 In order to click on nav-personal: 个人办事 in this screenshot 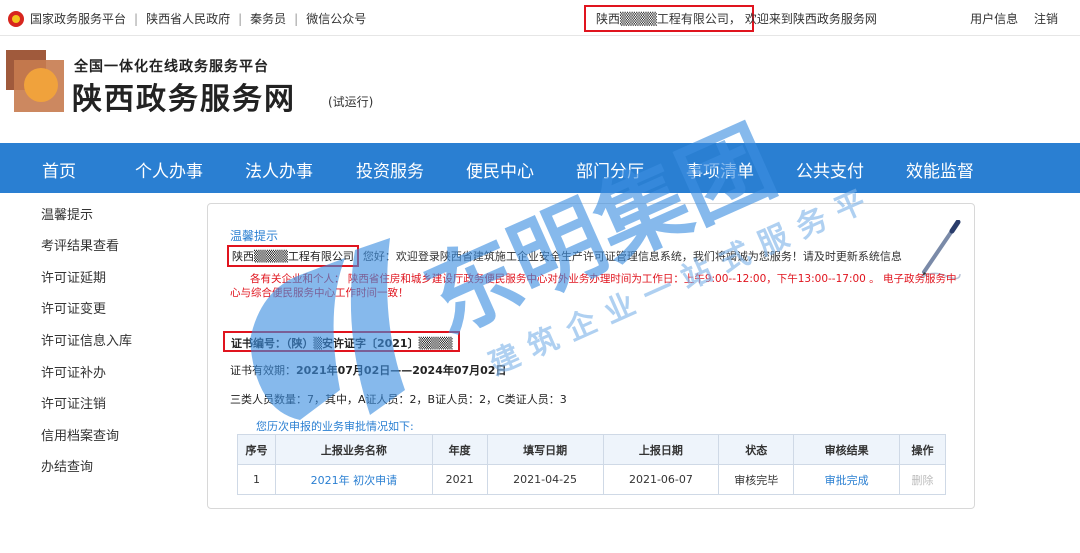, I will do `click(169, 169)`.